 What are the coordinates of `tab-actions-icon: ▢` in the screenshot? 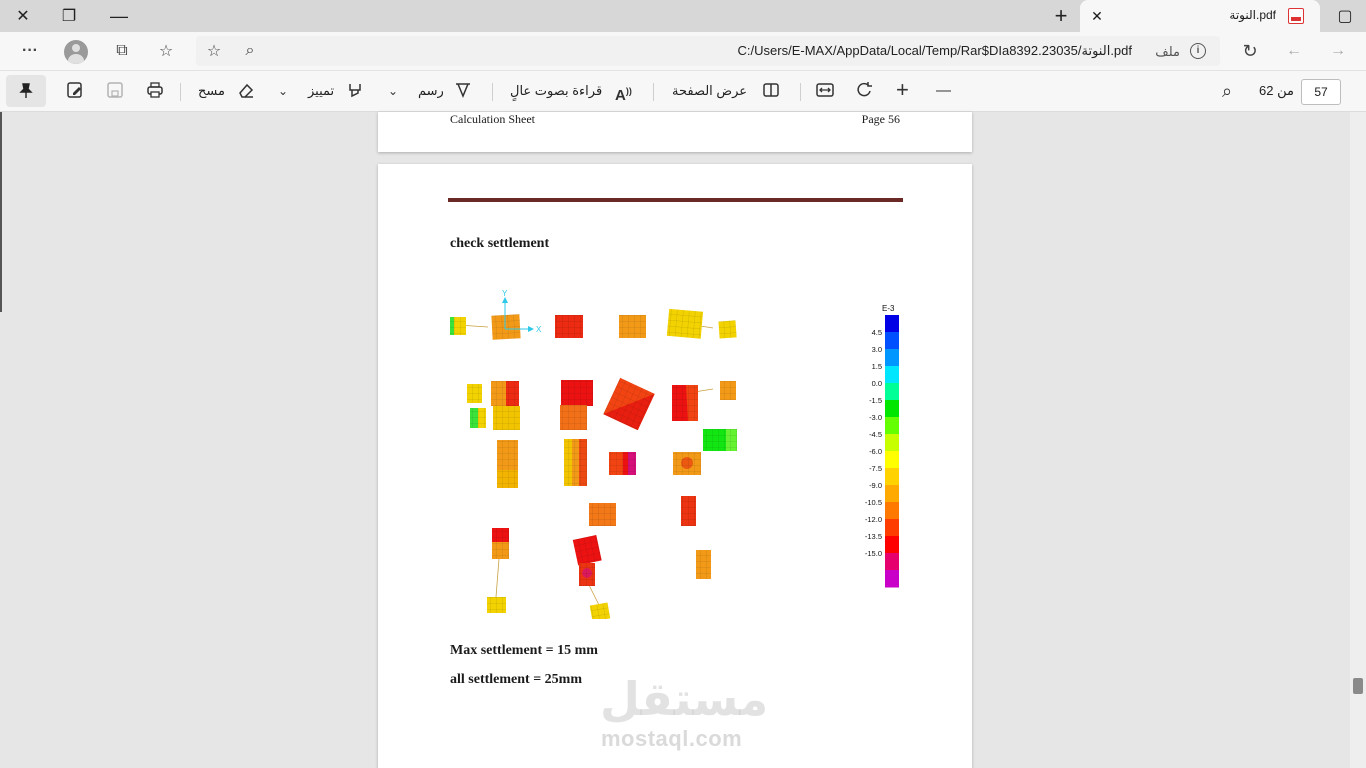 It's located at (1345, 16).